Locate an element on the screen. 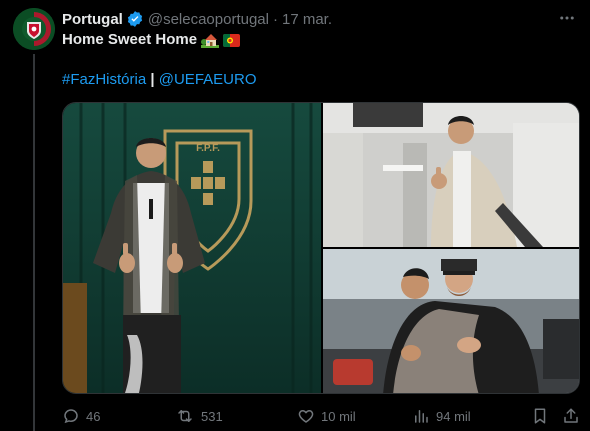 This screenshot has width=590, height=431. repost-count: 531 is located at coordinates (212, 416).